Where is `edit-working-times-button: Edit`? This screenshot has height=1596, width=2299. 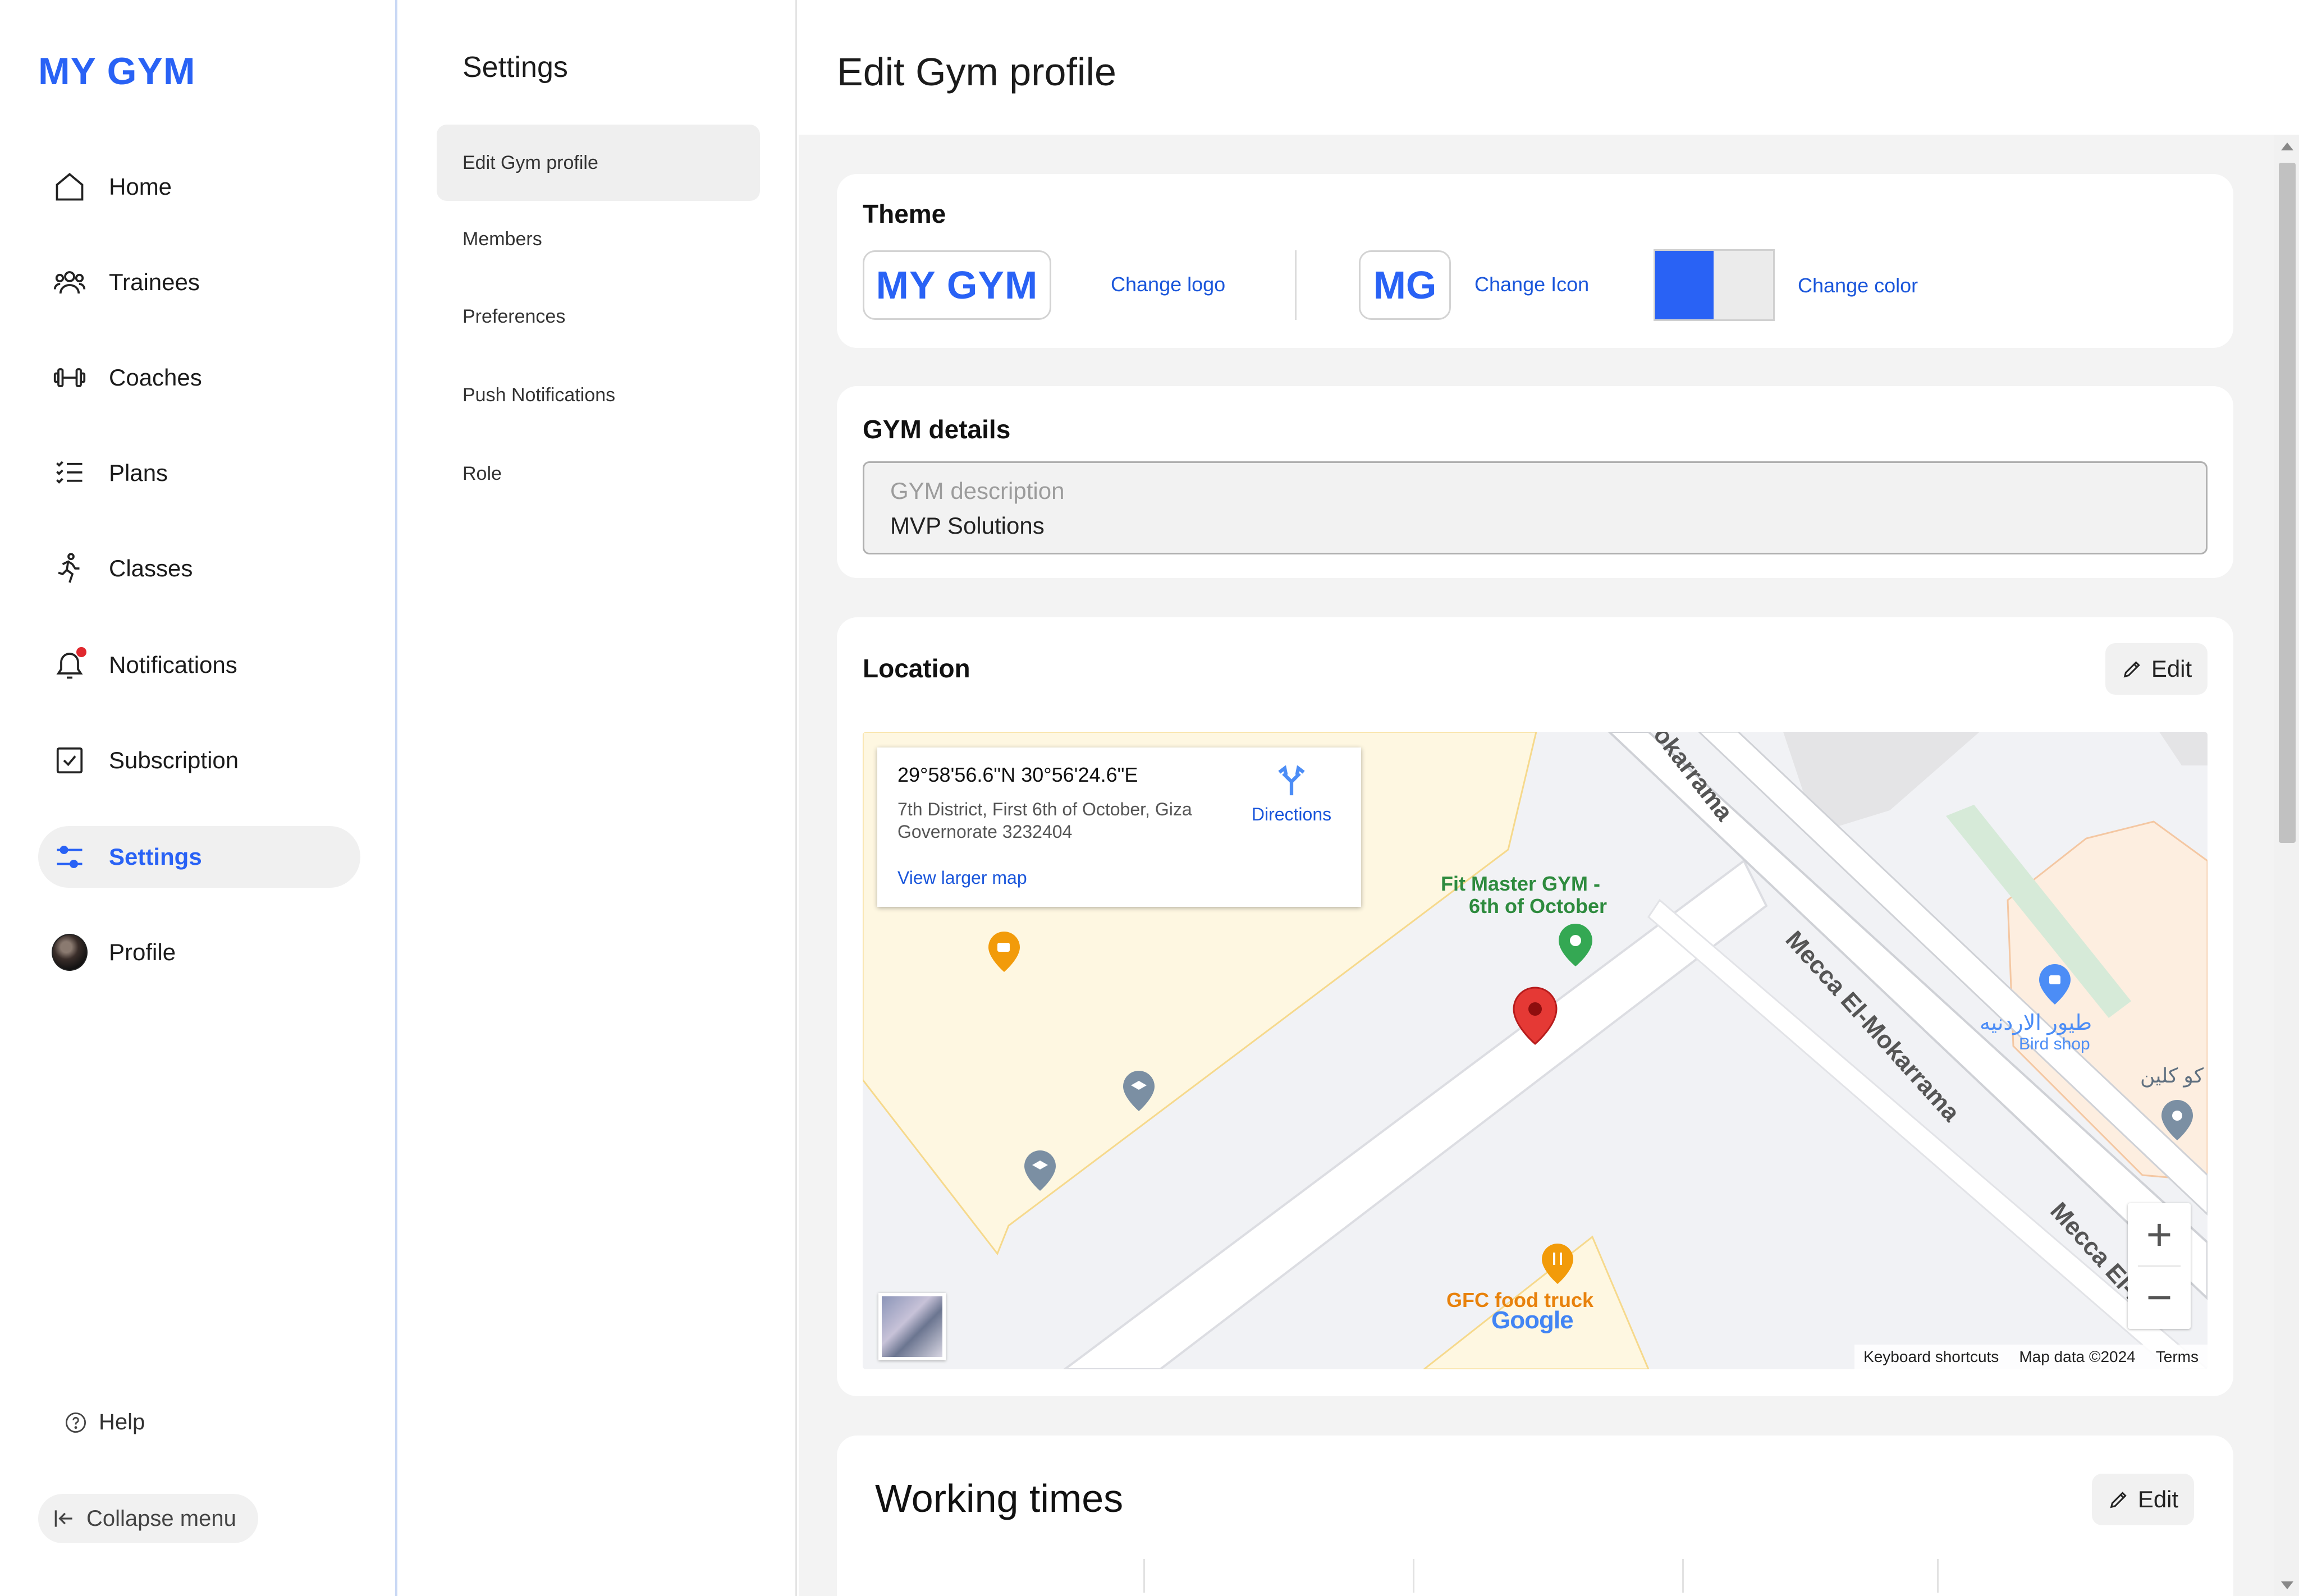 edit-working-times-button: Edit is located at coordinates (2143, 1499).